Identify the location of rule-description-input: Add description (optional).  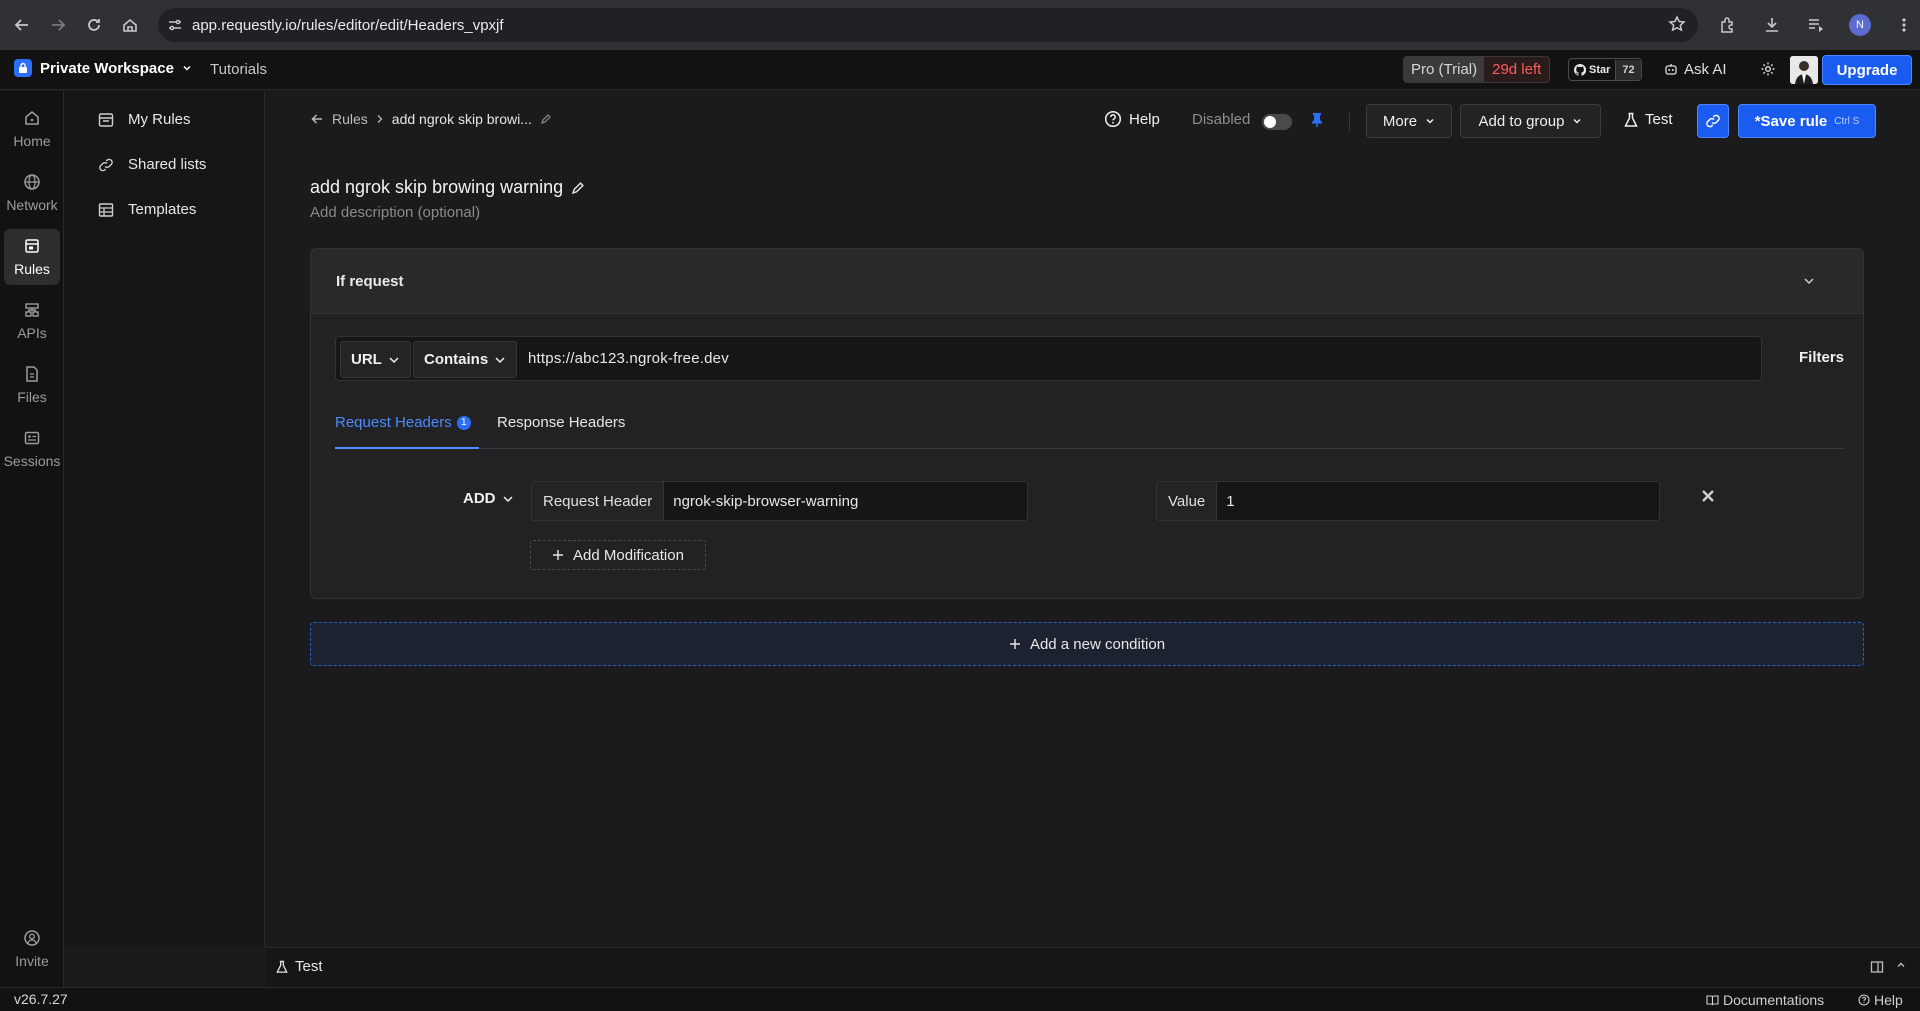
(395, 212).